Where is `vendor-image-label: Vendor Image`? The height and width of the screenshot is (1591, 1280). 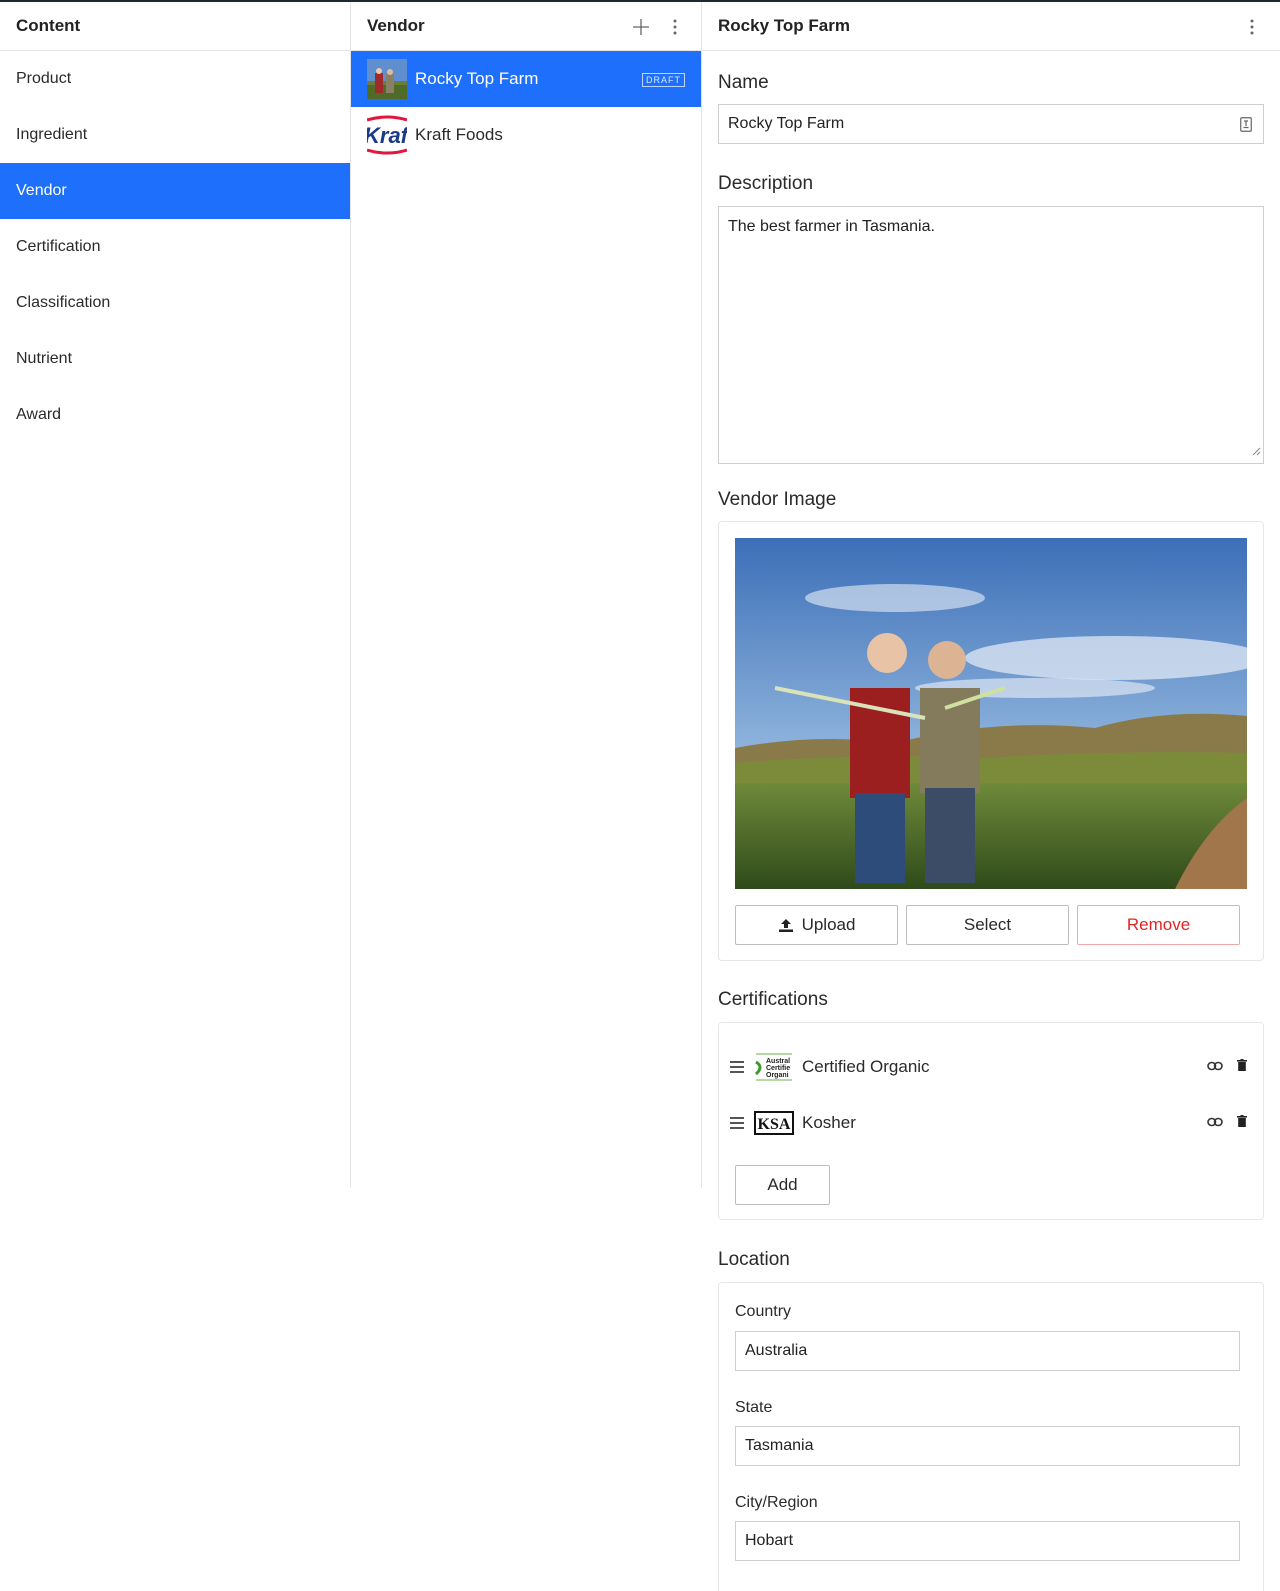
vendor-image-label: Vendor Image is located at coordinates (777, 499).